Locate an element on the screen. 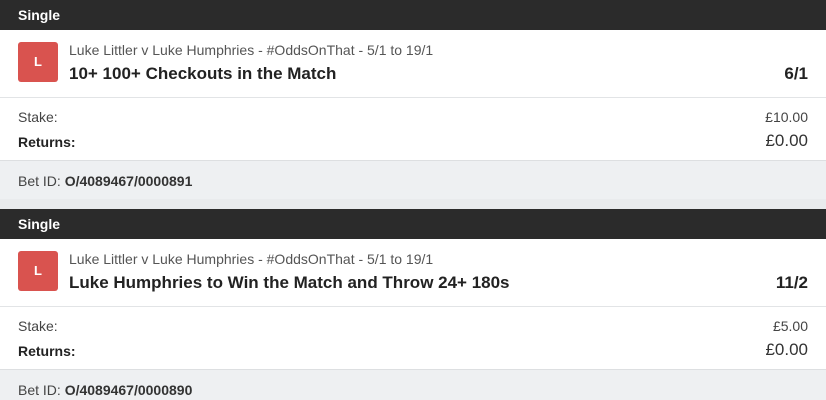 Image resolution: width=826 pixels, height=400 pixels. stake-value: £5.00 is located at coordinates (790, 326).